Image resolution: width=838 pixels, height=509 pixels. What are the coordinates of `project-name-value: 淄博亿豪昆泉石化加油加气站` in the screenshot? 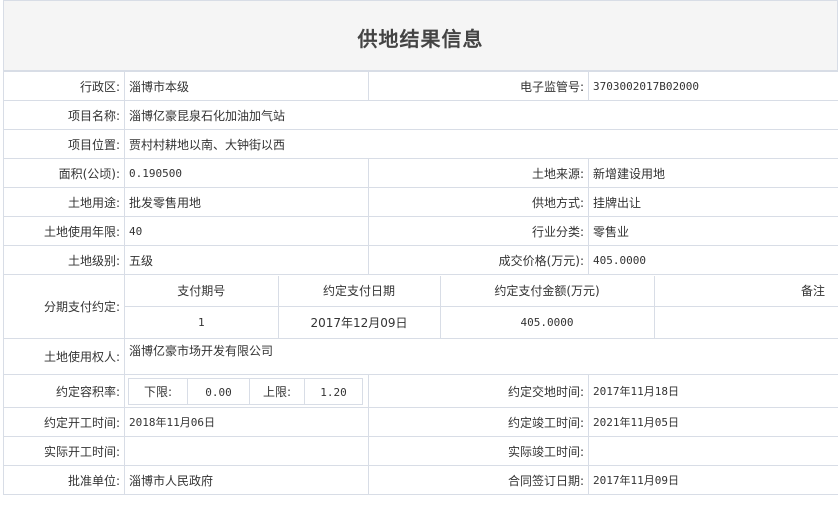 It's located at (481, 115).